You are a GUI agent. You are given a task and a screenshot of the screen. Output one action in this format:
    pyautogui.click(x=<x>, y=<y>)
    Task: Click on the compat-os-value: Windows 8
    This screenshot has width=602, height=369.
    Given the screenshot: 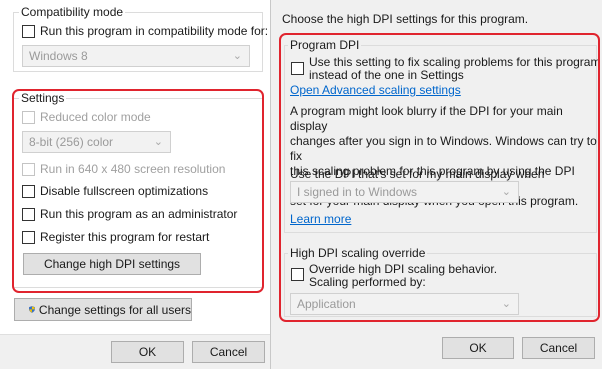 What is the action you would take?
    pyautogui.click(x=58, y=56)
    